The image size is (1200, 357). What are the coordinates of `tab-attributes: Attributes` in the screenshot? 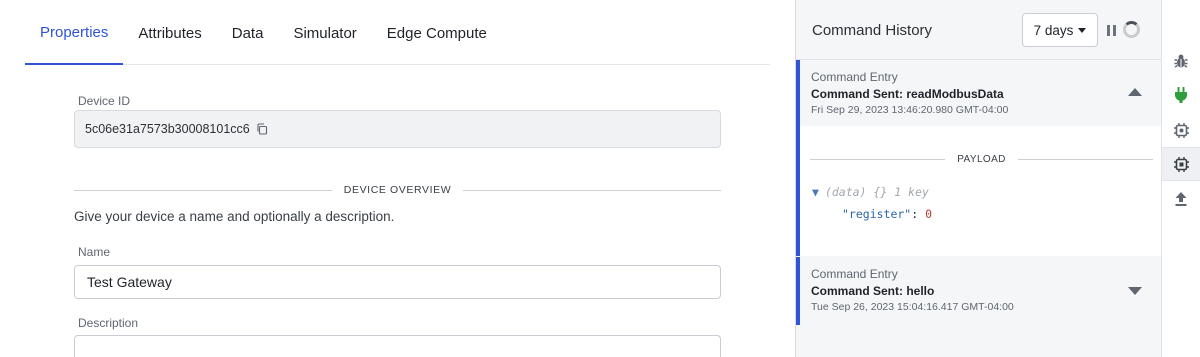 It's located at (169, 32).